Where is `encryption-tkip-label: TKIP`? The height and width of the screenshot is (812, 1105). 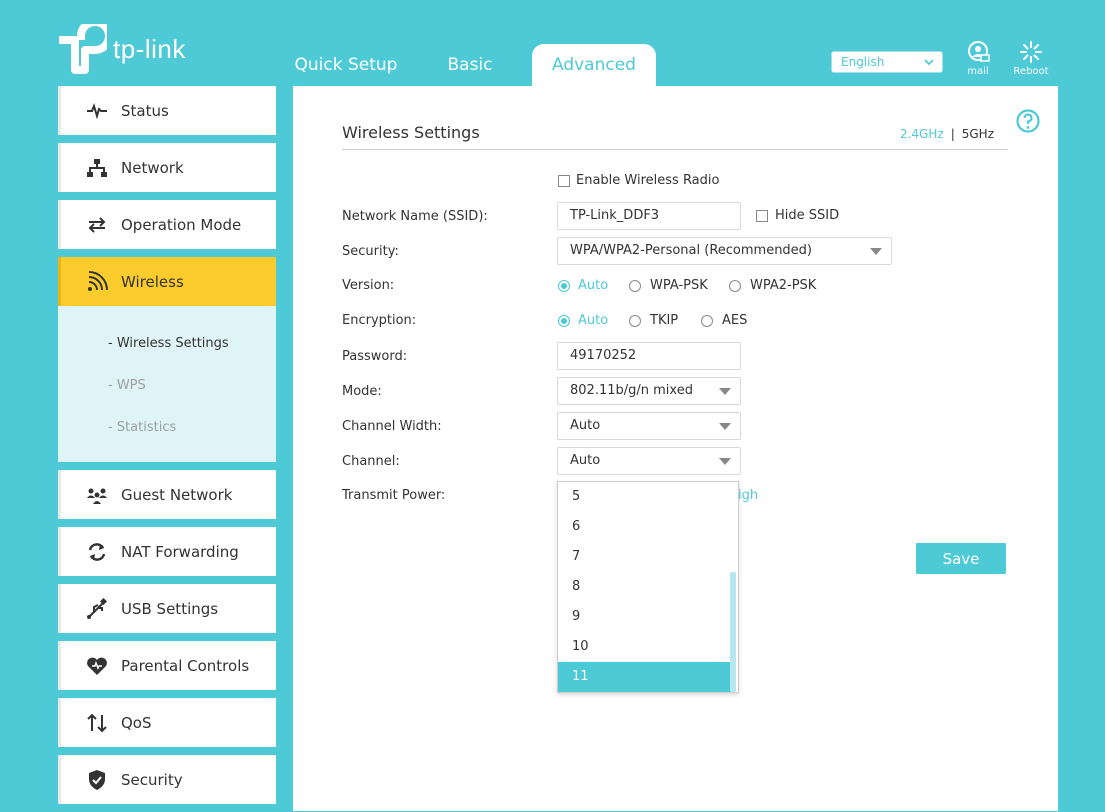
encryption-tkip-label: TKIP is located at coordinates (664, 320).